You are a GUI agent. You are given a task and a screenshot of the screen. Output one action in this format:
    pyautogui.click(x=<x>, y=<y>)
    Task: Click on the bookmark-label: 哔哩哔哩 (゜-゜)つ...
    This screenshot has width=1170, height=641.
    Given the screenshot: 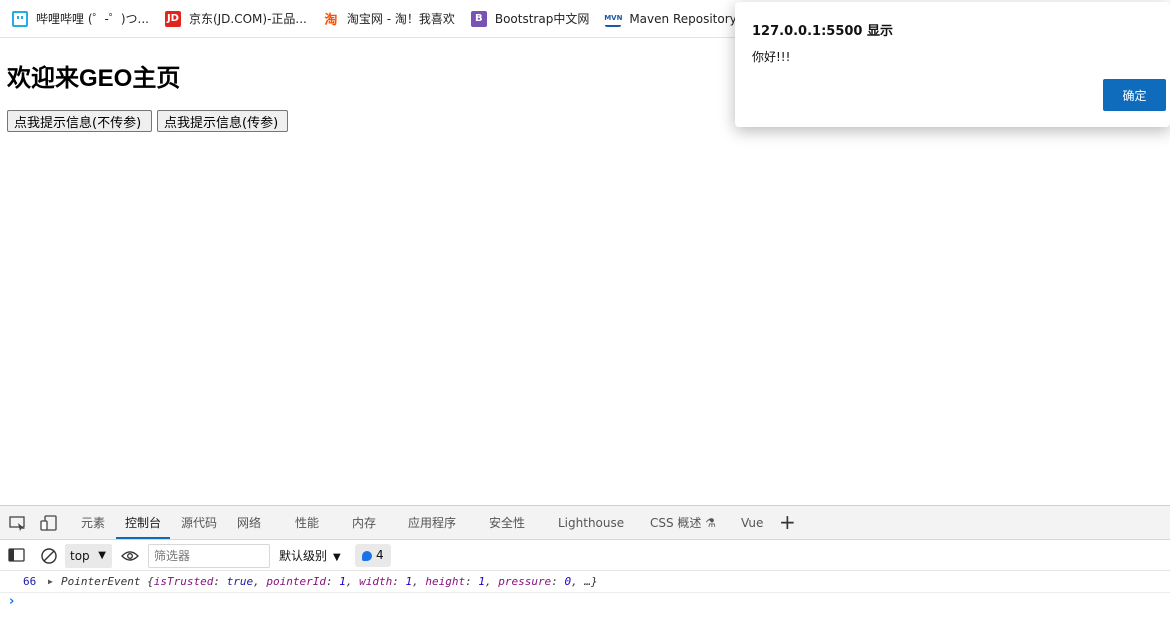 What is the action you would take?
    pyautogui.click(x=92, y=19)
    